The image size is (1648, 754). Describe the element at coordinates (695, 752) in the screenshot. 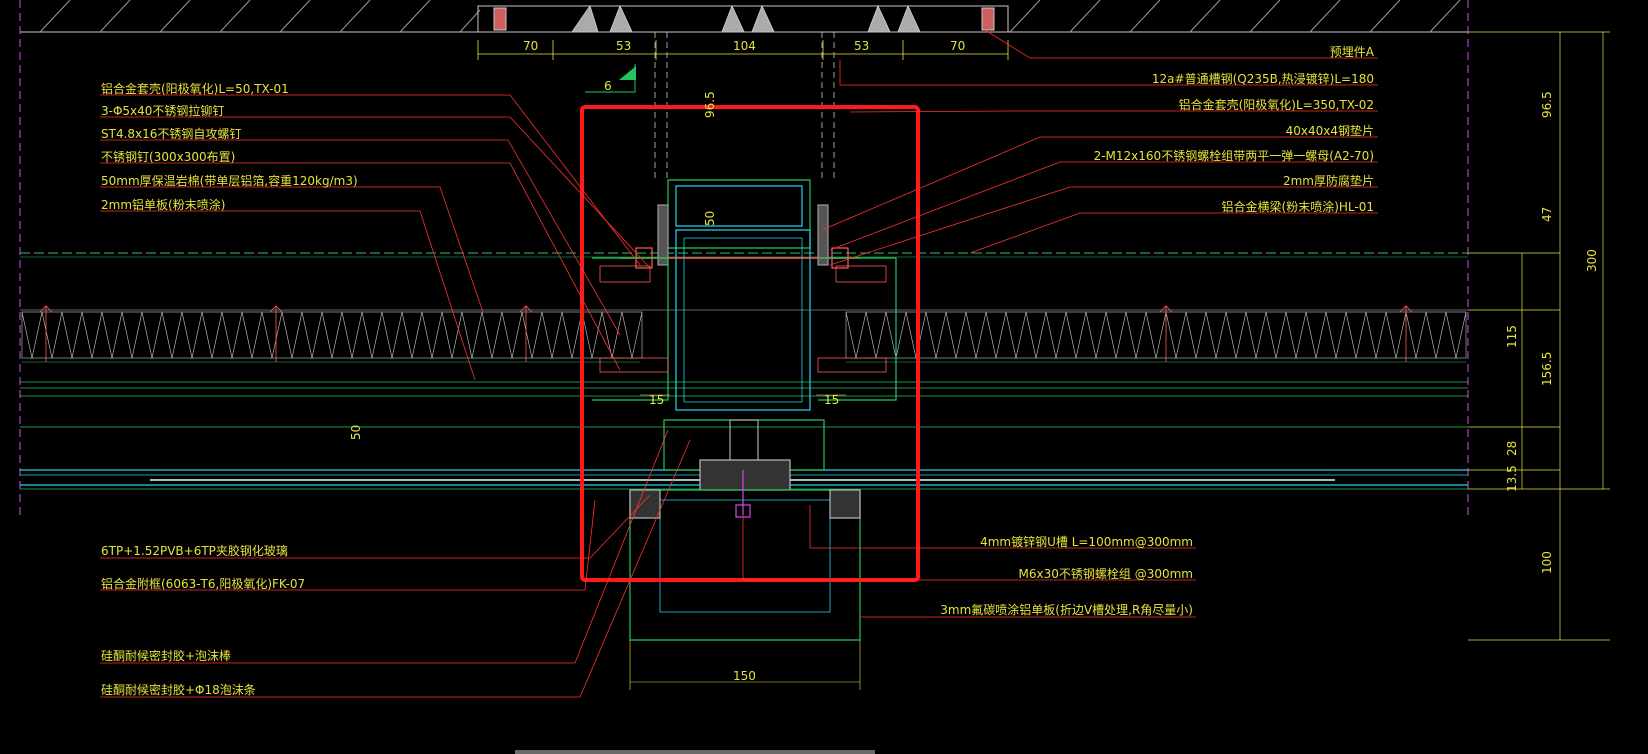

I see `horizontal-scrollbar` at that location.